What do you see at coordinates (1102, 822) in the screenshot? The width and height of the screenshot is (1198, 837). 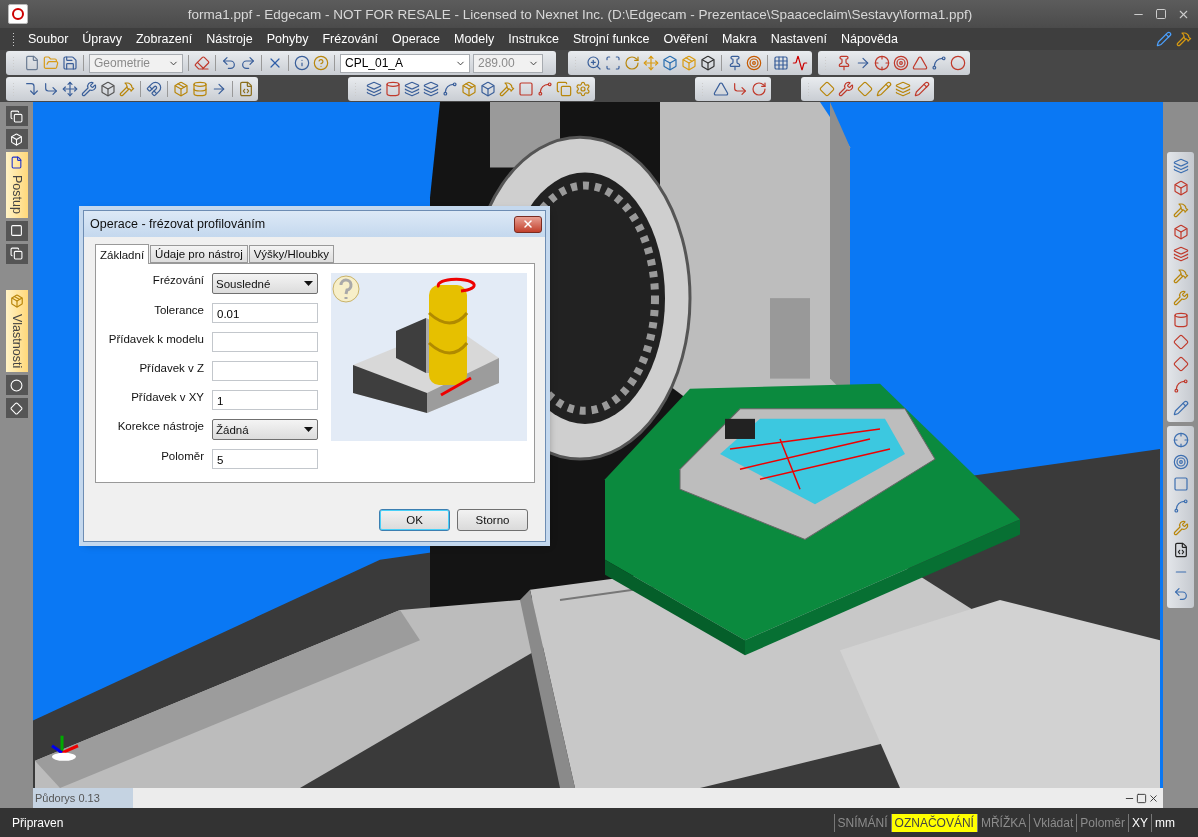 I see `status-indicator: Poloměr` at bounding box center [1102, 822].